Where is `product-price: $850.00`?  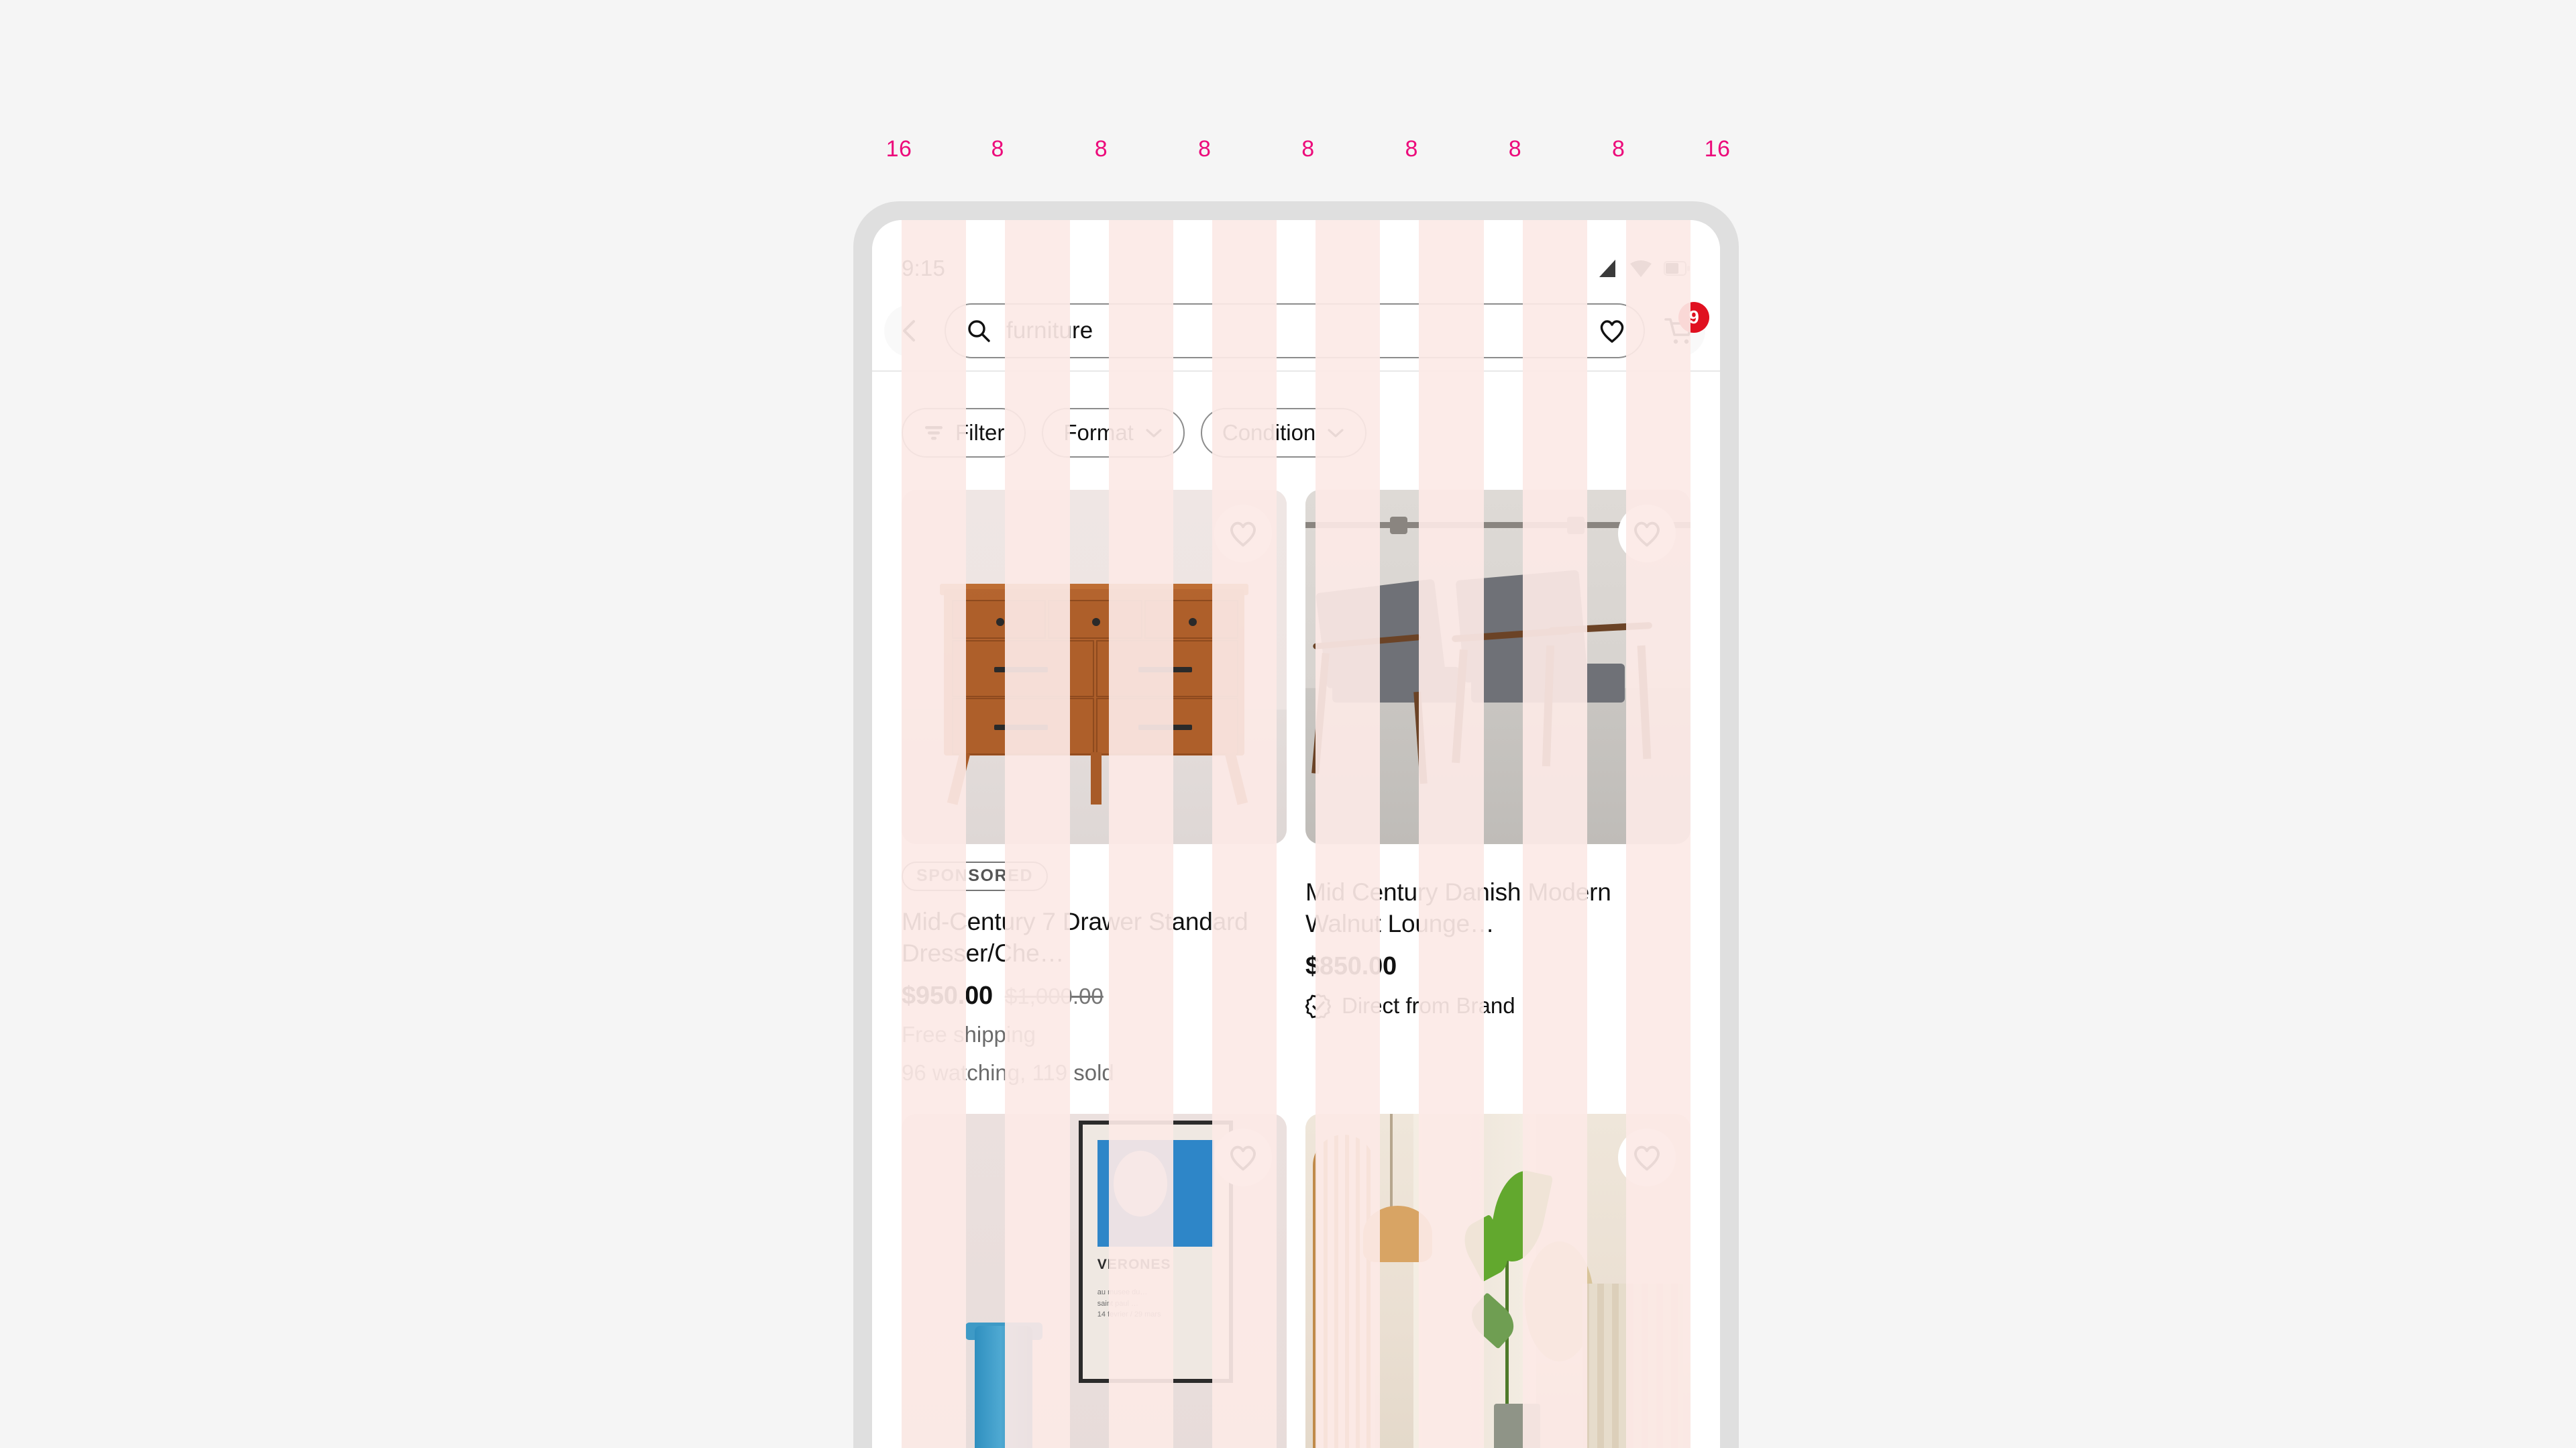 product-price: $850.00 is located at coordinates (1351, 965).